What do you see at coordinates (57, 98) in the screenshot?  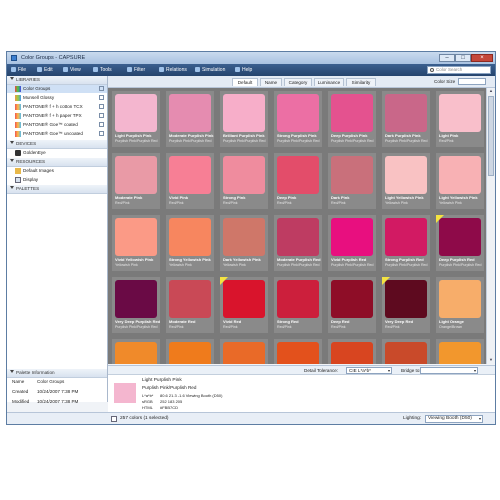 I see `library-item-munsell: Munsell Glossy` at bounding box center [57, 98].